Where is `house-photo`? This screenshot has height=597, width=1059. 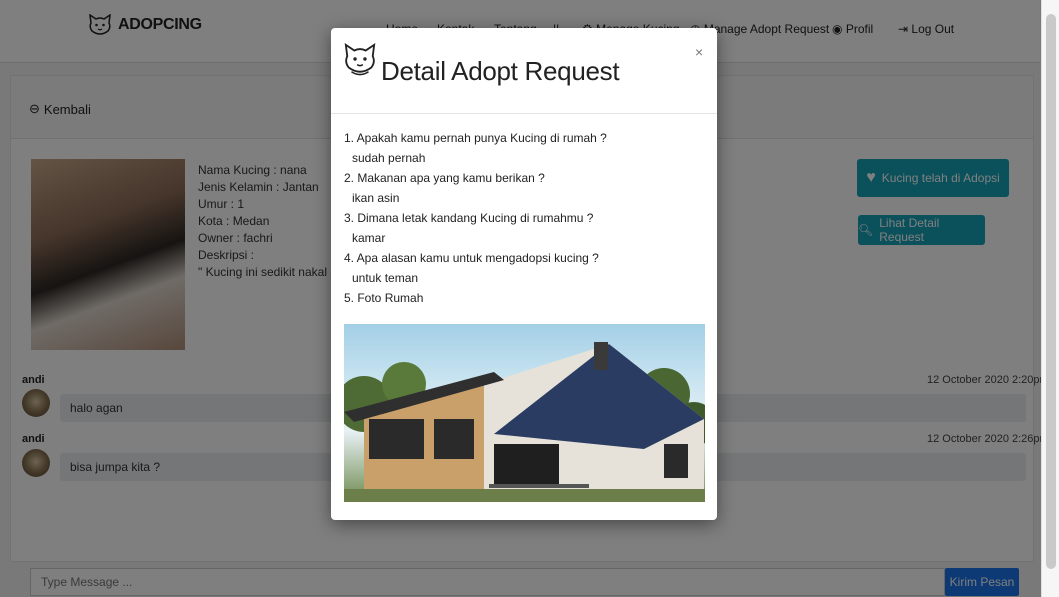
house-photo is located at coordinates (524, 413).